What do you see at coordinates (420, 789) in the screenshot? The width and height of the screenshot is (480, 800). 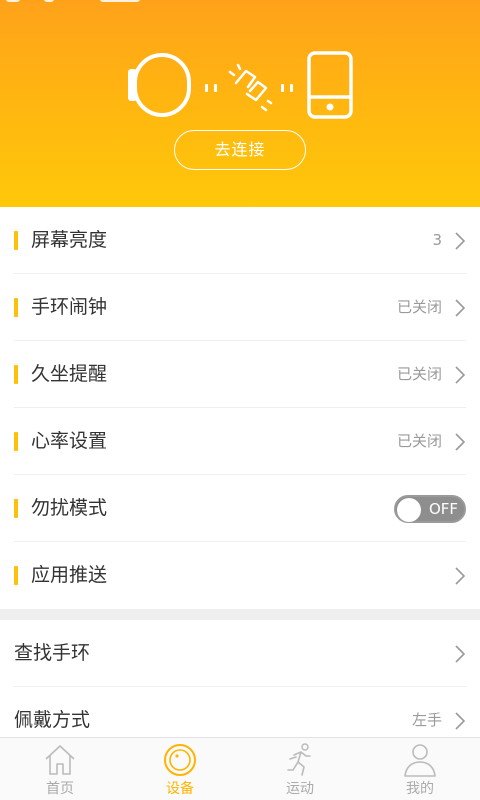 I see `nav-label: 我的` at bounding box center [420, 789].